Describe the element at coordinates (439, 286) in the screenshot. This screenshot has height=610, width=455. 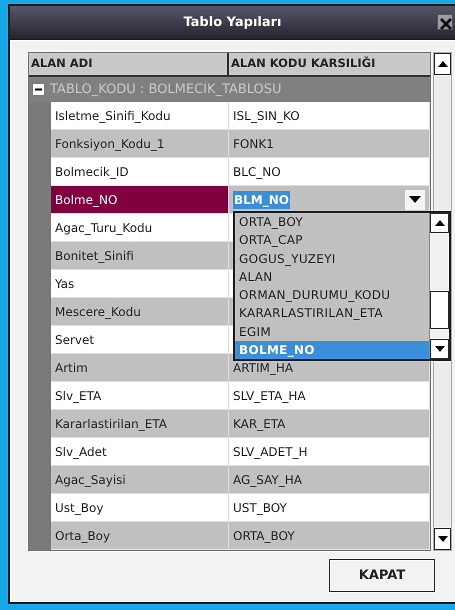
I see `scrollbar` at that location.